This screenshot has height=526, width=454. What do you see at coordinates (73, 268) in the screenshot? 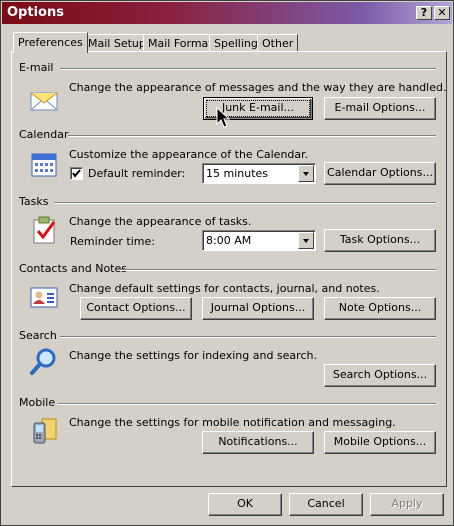
I see `section-label-contacts: Contacts and Notes` at bounding box center [73, 268].